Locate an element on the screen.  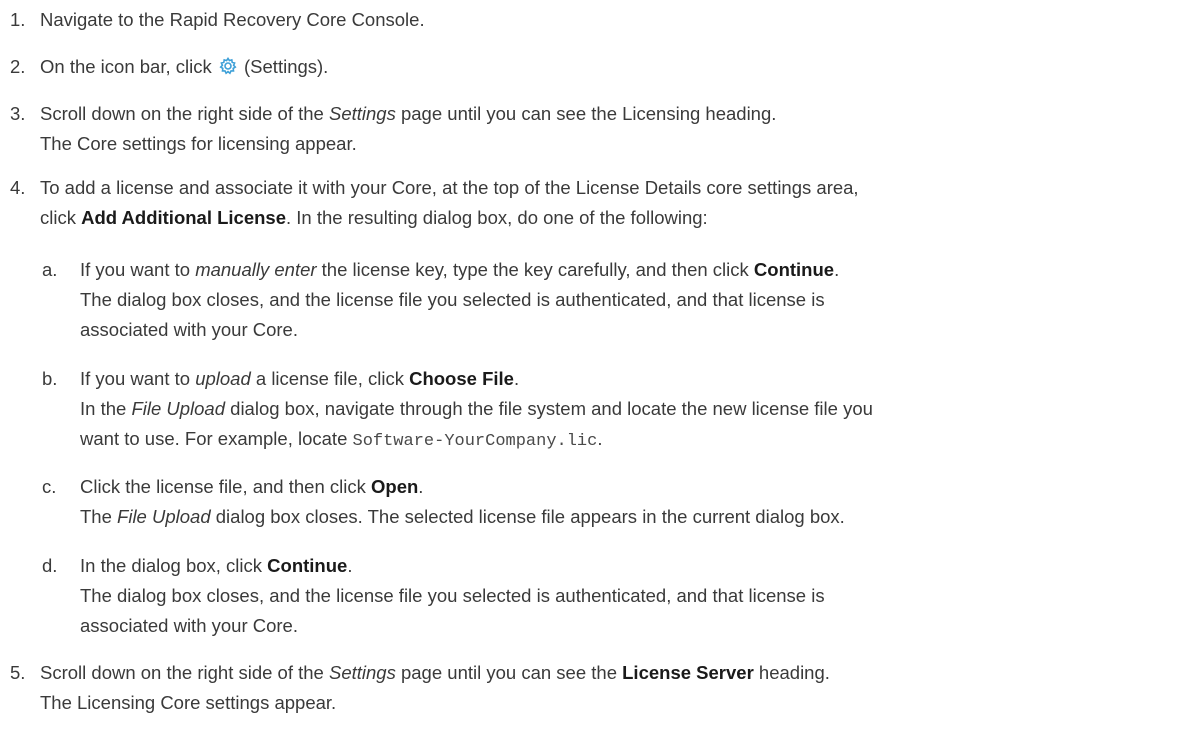
step-number: 3. is located at coordinates (18, 113).